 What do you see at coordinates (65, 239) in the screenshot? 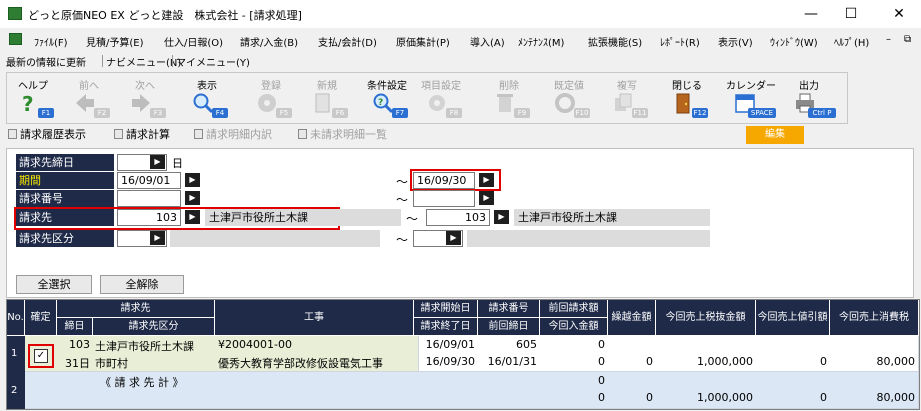
I see `client-class-label: 請求先区分` at bounding box center [65, 239].